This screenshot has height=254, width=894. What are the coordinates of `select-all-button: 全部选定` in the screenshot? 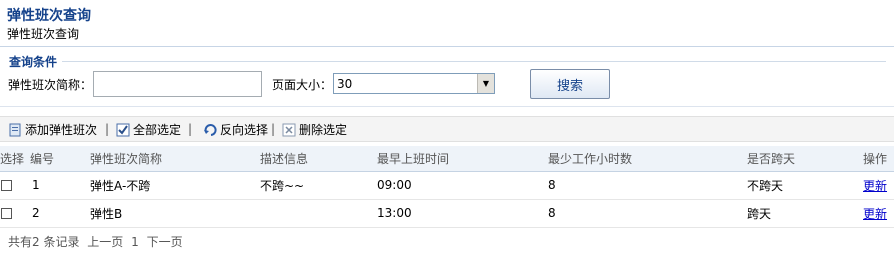 It's located at (148, 129).